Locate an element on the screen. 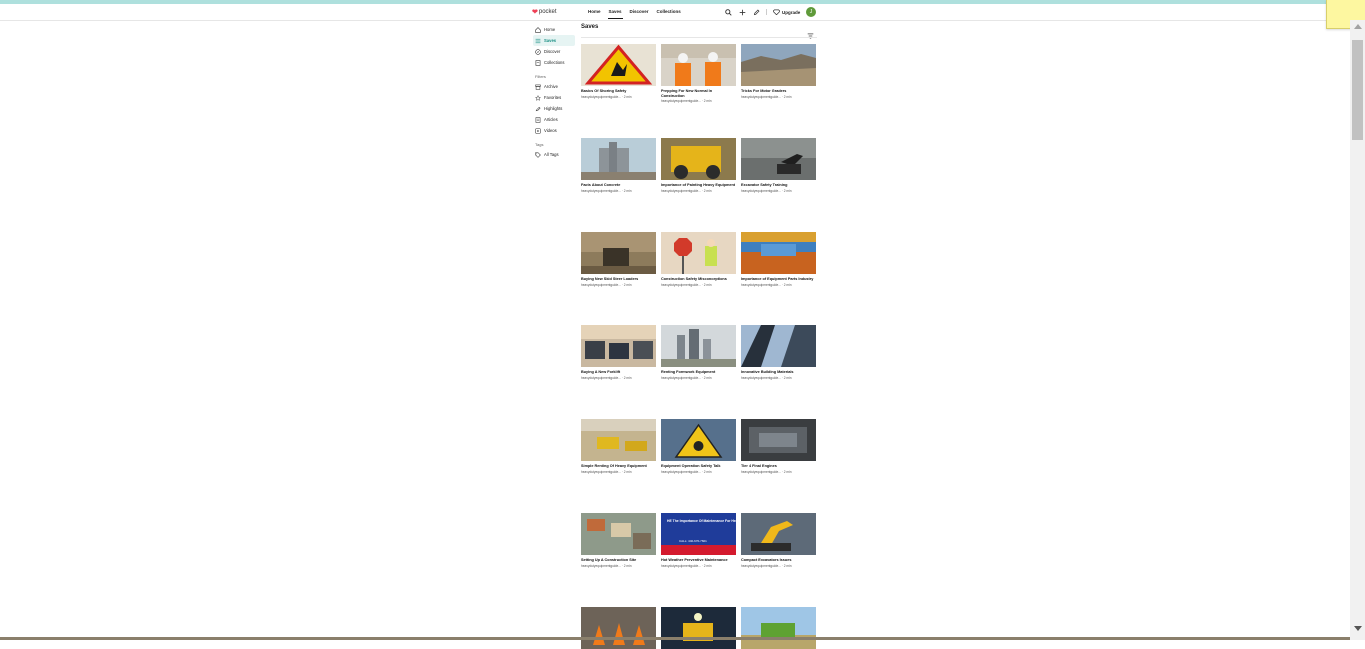 The image size is (1365, 649). sort-icon is located at coordinates (810, 35).